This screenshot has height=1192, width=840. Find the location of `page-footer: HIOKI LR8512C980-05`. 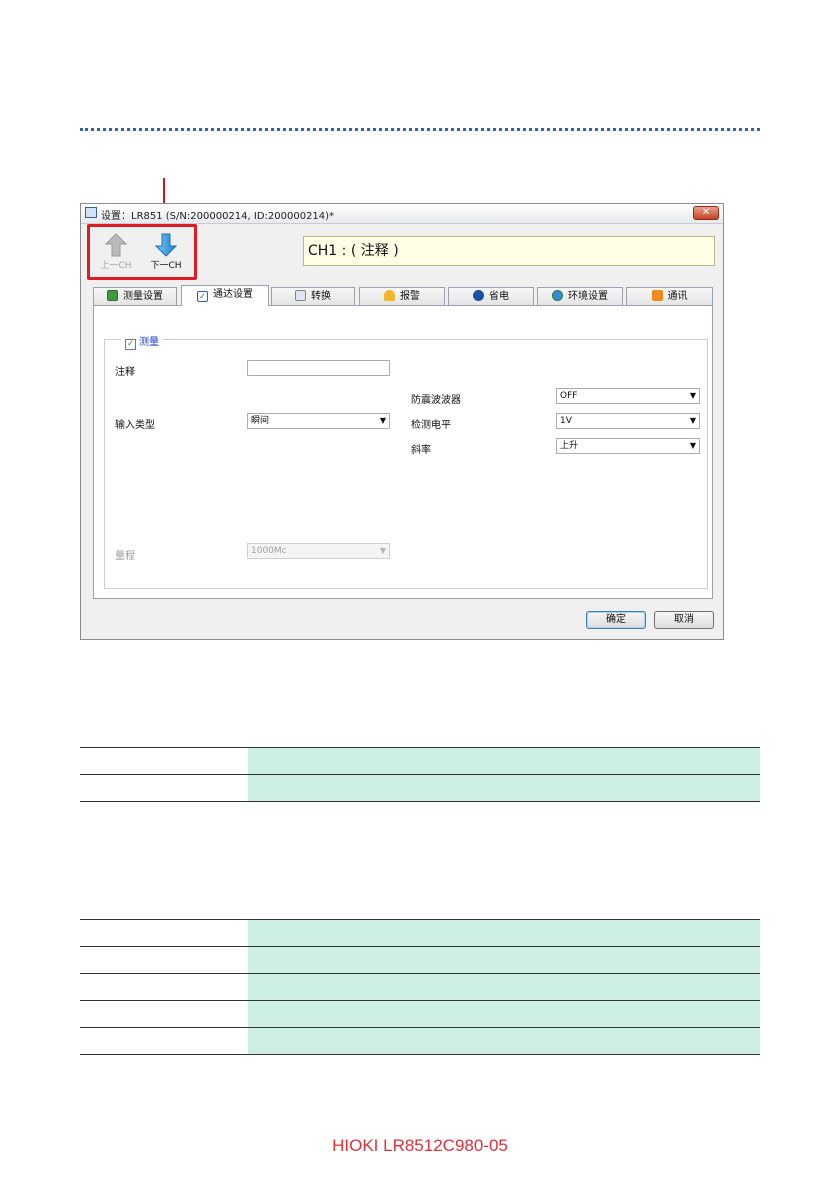

page-footer: HIOKI LR8512C980-05 is located at coordinates (420, 1145).